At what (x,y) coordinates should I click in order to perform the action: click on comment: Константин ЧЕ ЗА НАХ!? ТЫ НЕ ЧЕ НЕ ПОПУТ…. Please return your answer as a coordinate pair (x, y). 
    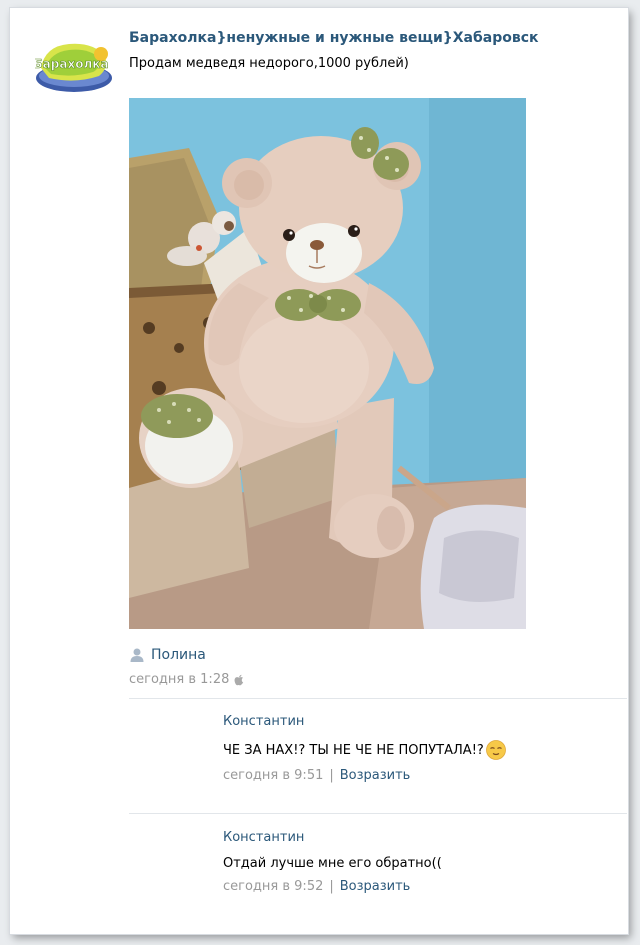
    Looking at the image, I should click on (364, 748).